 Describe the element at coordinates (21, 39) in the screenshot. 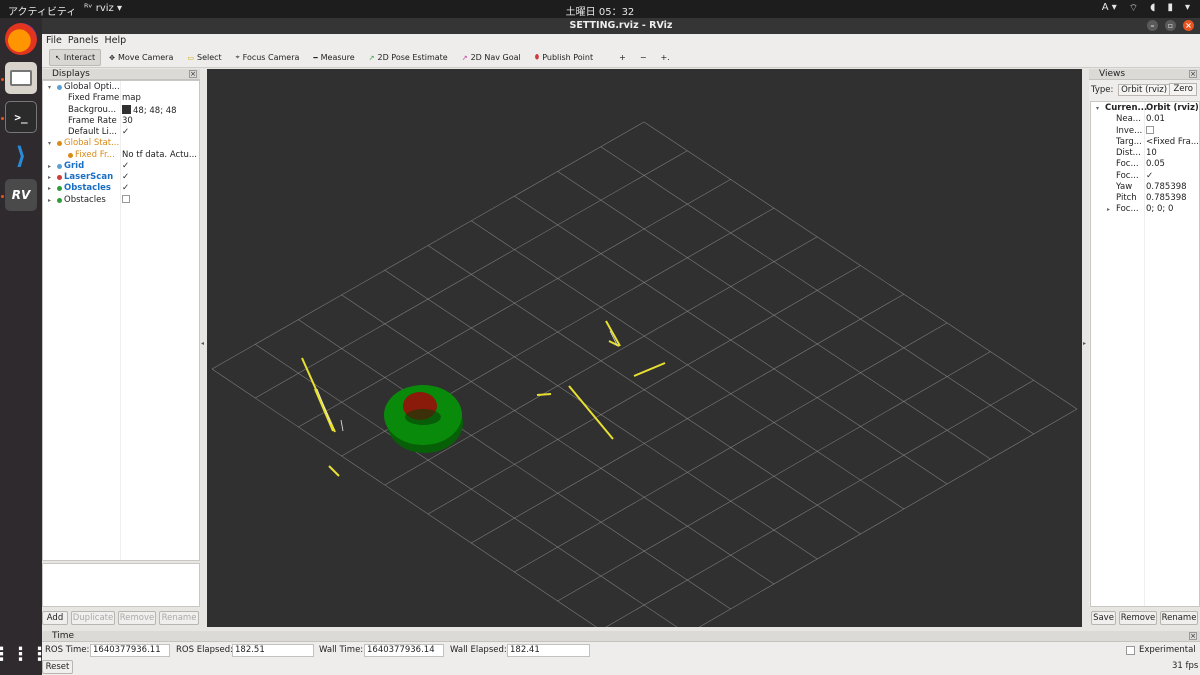

I see `firefox-icon` at that location.